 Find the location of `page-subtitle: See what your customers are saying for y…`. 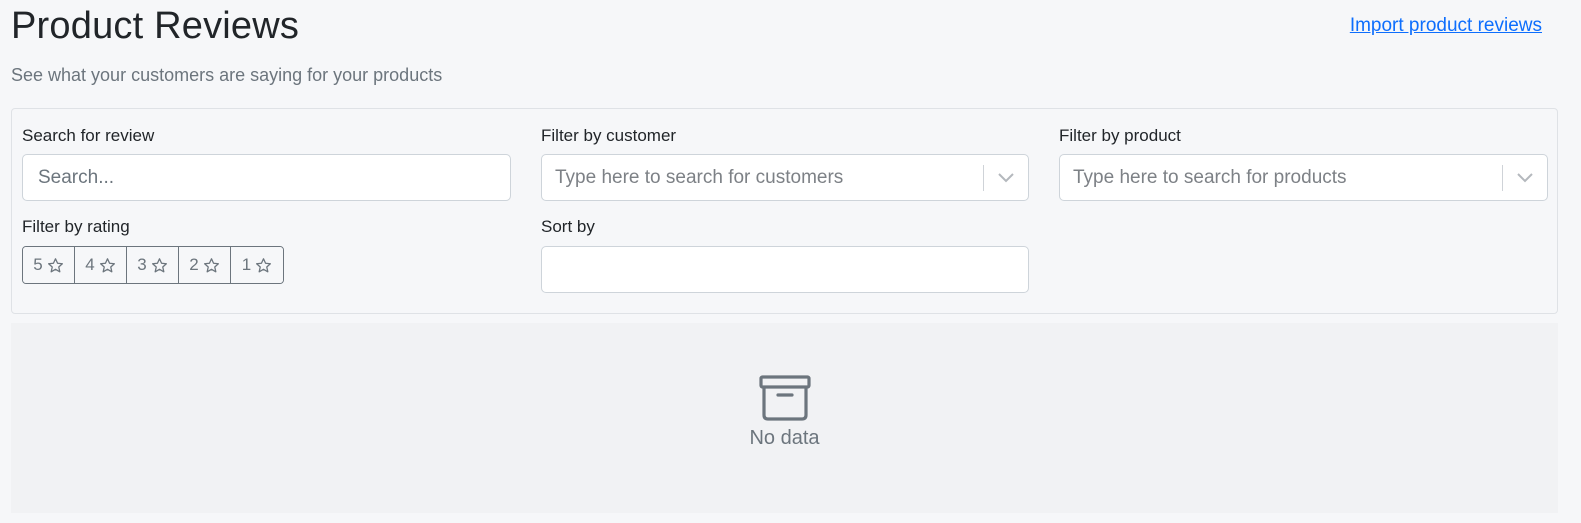

page-subtitle: See what your customers are saying for y… is located at coordinates (227, 75).